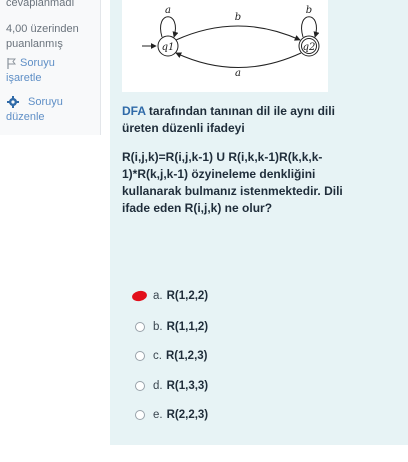  What do you see at coordinates (238, 33) in the screenshot?
I see `edge-q1-q2` at bounding box center [238, 33].